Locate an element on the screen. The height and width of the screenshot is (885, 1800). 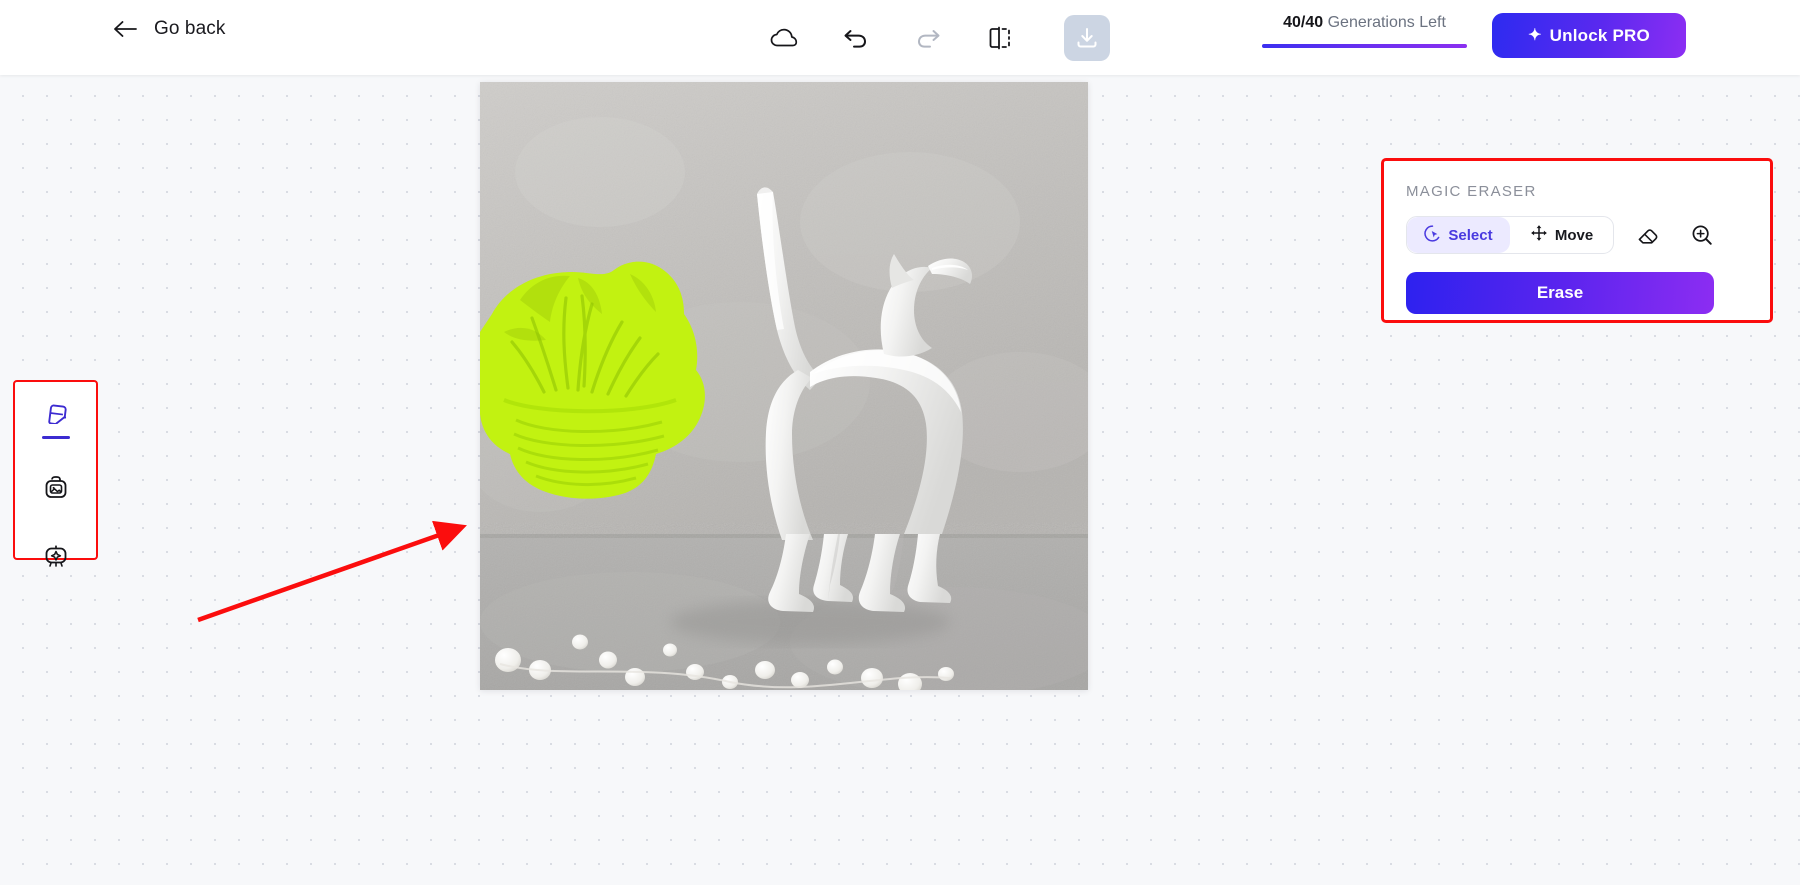
erase-button: Erase is located at coordinates (1560, 293).